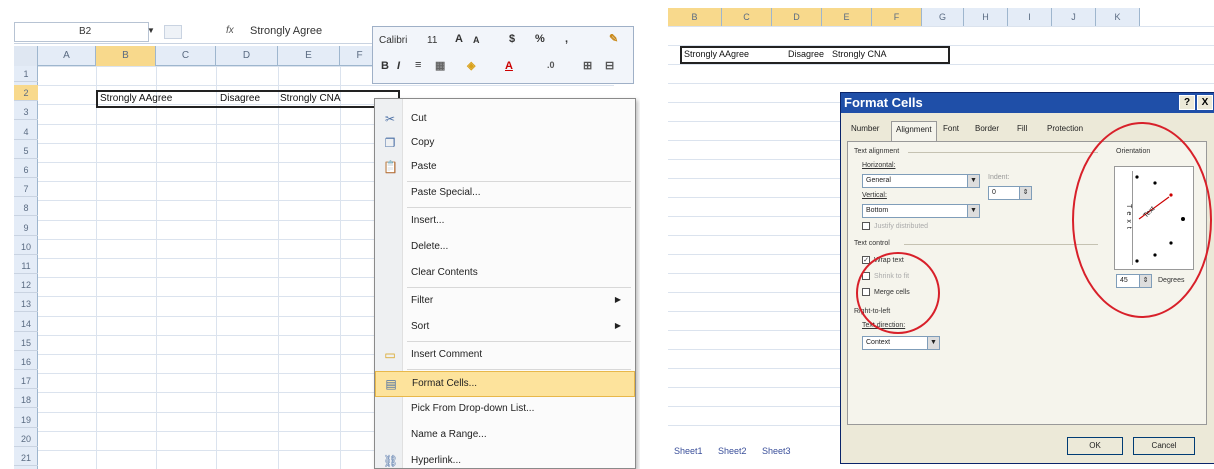  Describe the element at coordinates (859, 54) in the screenshot. I see `cell-e2-right: Strongly CNA` at that location.